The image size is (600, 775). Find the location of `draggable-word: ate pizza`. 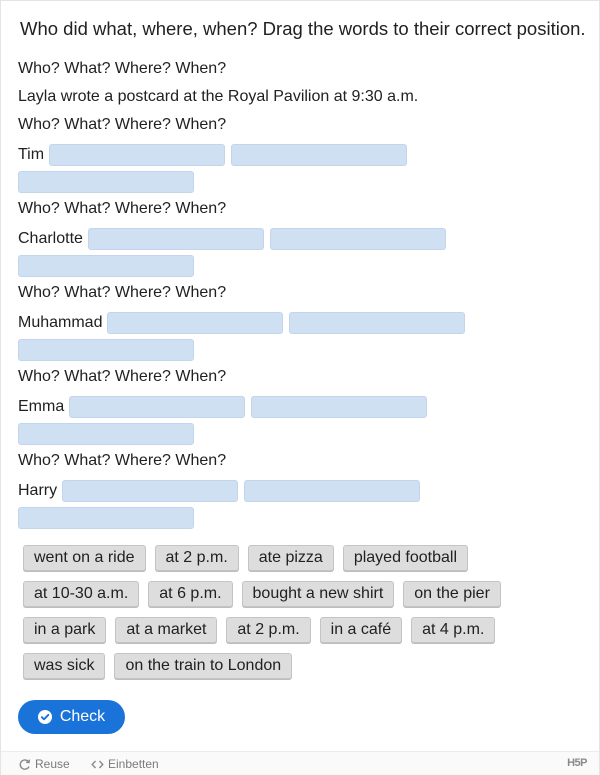

draggable-word: ate pizza is located at coordinates (290, 558).